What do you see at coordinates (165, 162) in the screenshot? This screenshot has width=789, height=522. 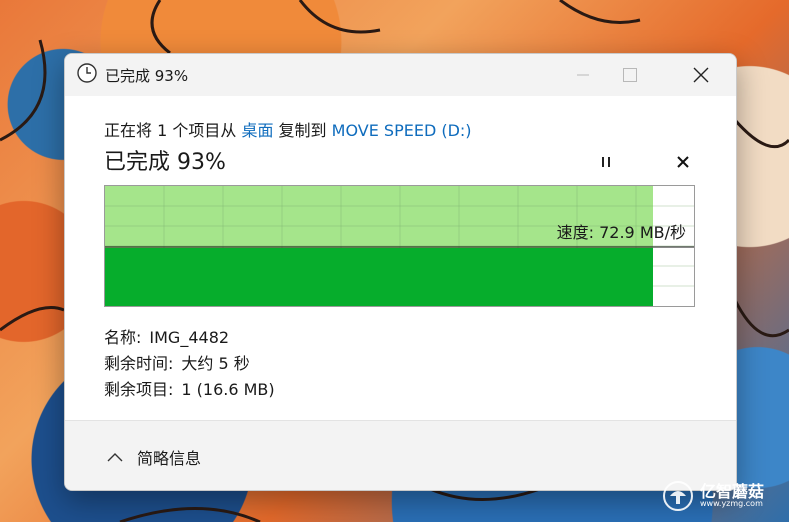 I see `progress-heading: 已完成 93%` at bounding box center [165, 162].